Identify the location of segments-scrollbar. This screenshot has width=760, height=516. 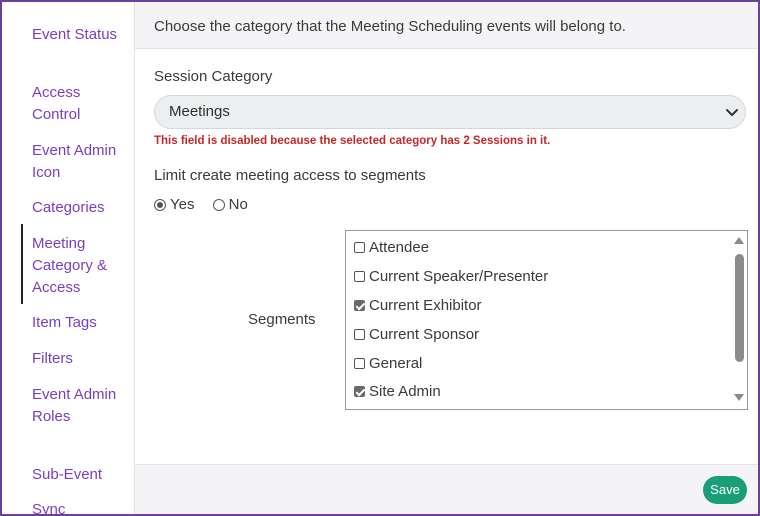
(739, 320).